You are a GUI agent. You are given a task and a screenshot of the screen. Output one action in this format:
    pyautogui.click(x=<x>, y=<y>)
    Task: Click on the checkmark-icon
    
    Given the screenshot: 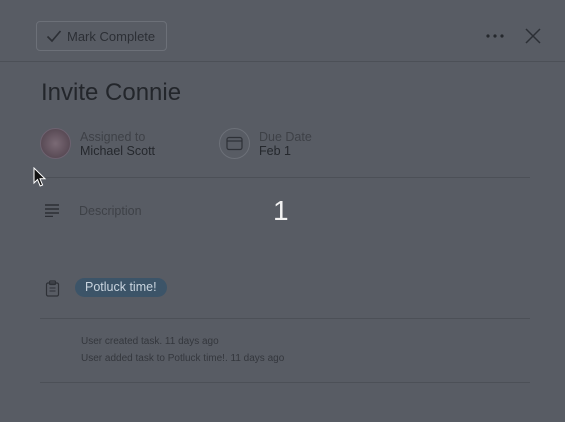 What is the action you would take?
    pyautogui.click(x=54, y=36)
    